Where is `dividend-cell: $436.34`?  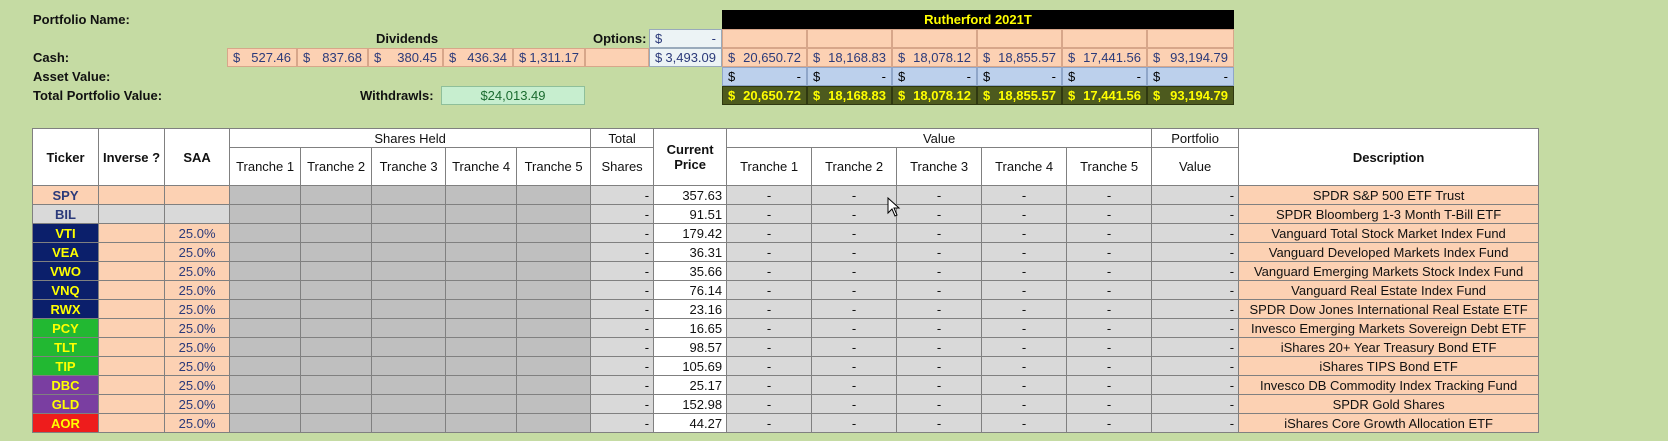 dividend-cell: $436.34 is located at coordinates (478, 57).